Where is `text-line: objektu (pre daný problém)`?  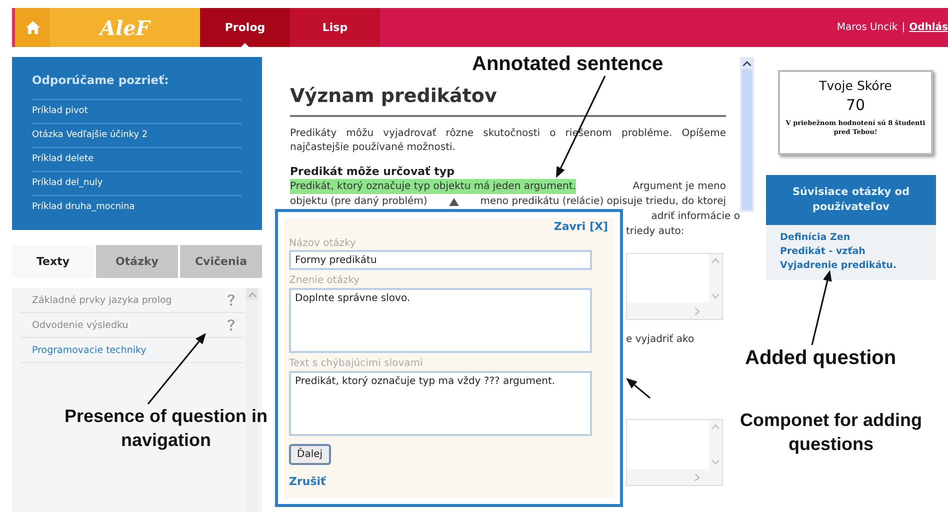 text-line: objektu (pre daný problém) is located at coordinates (359, 202).